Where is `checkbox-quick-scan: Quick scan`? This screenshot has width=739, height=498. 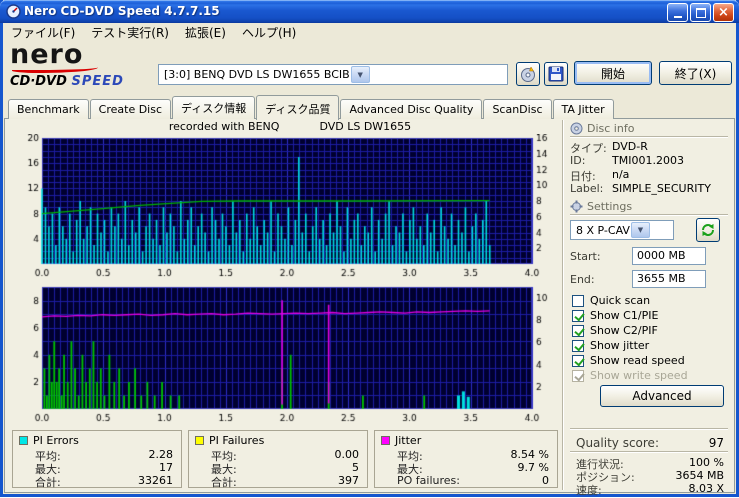 checkbox-quick-scan: Quick scan is located at coordinates (611, 300).